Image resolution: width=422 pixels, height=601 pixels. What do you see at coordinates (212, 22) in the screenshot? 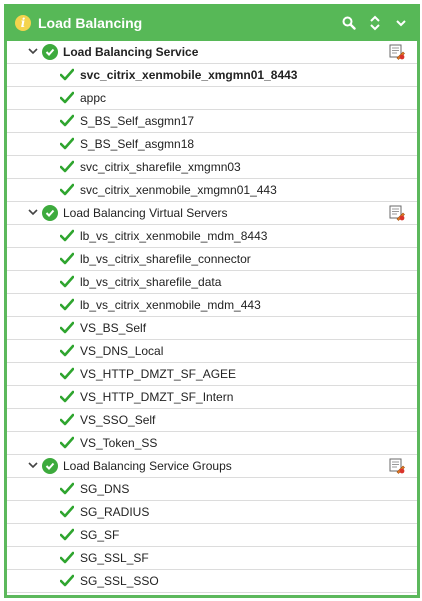
I see `panel-header: i Load Balancing` at bounding box center [212, 22].